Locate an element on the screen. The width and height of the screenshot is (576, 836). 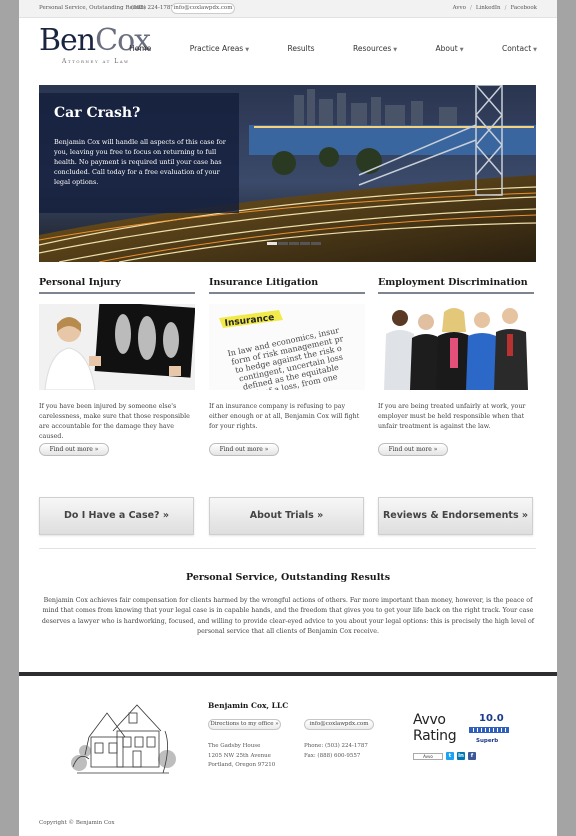
top-link-avvo: Avvo is located at coordinates (459, 8).